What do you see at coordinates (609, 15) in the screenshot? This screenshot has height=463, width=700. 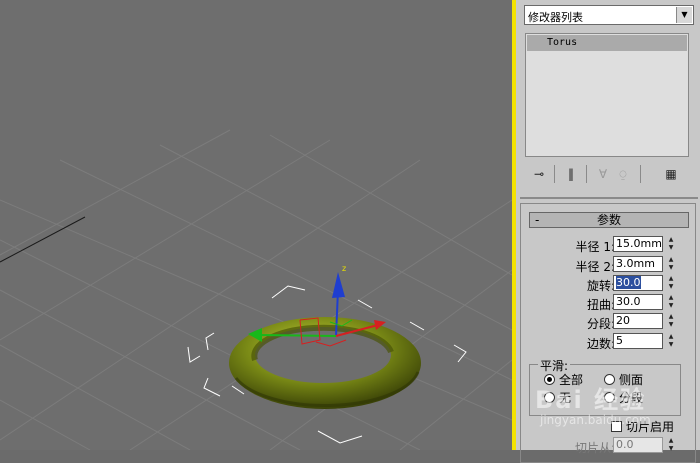 I see `modifier-list-dropdown: 修改器列表 ▼` at bounding box center [609, 15].